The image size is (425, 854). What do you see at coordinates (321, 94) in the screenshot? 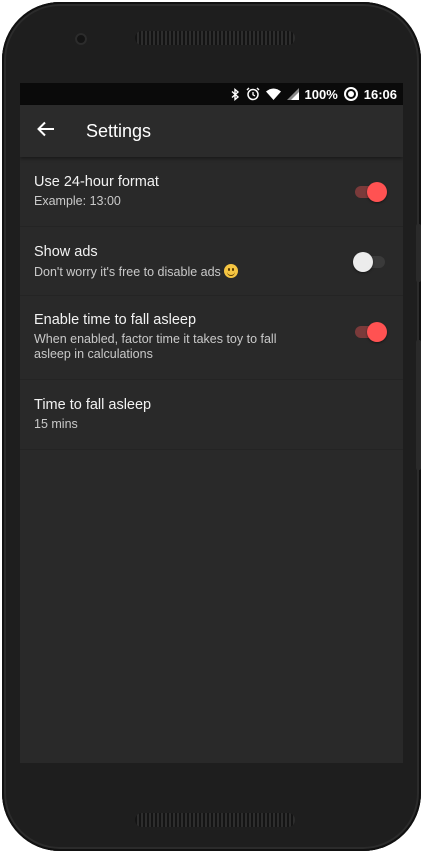
I see `battery-percent: 100%` at bounding box center [321, 94].